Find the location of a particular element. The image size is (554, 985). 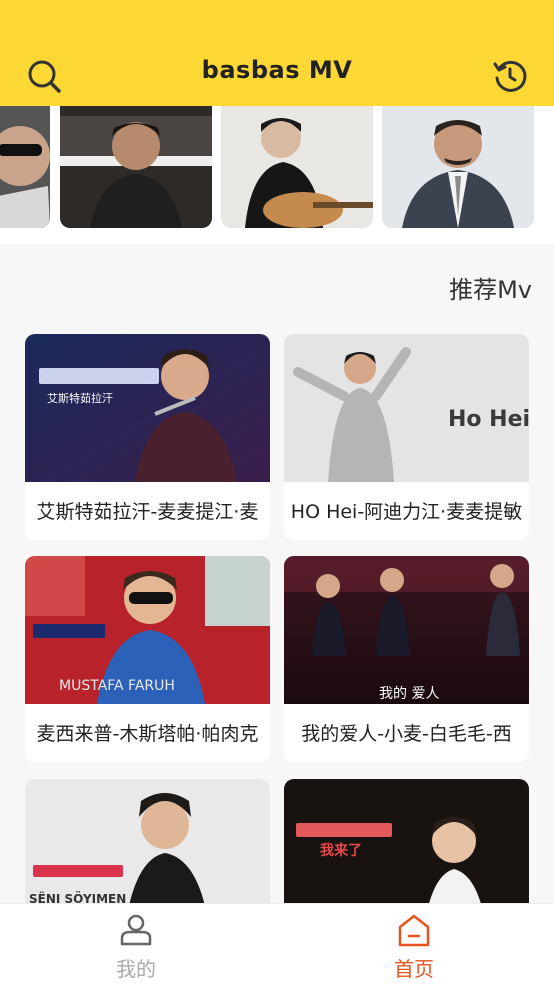

section-title: 推荐Mv is located at coordinates (490, 290).